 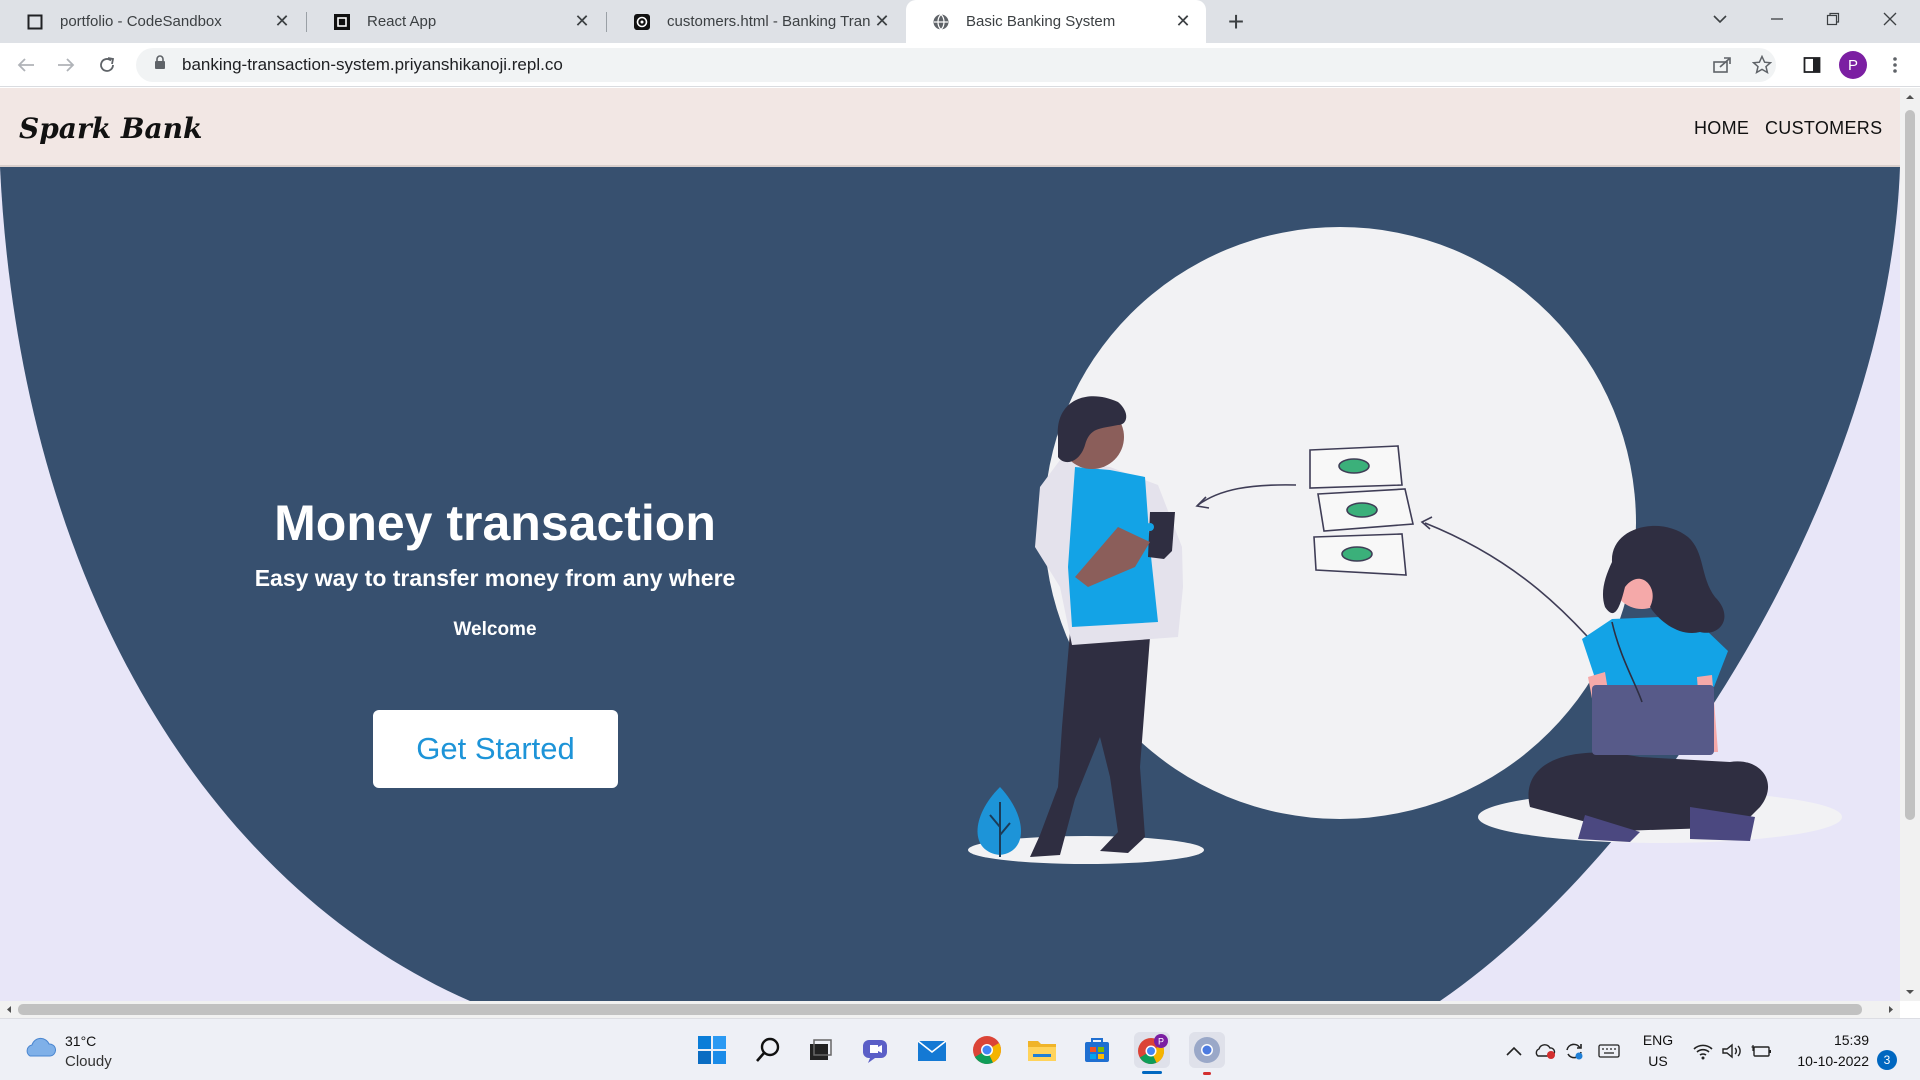 I want to click on active-app-indicator, so click(x=1152, y=1072).